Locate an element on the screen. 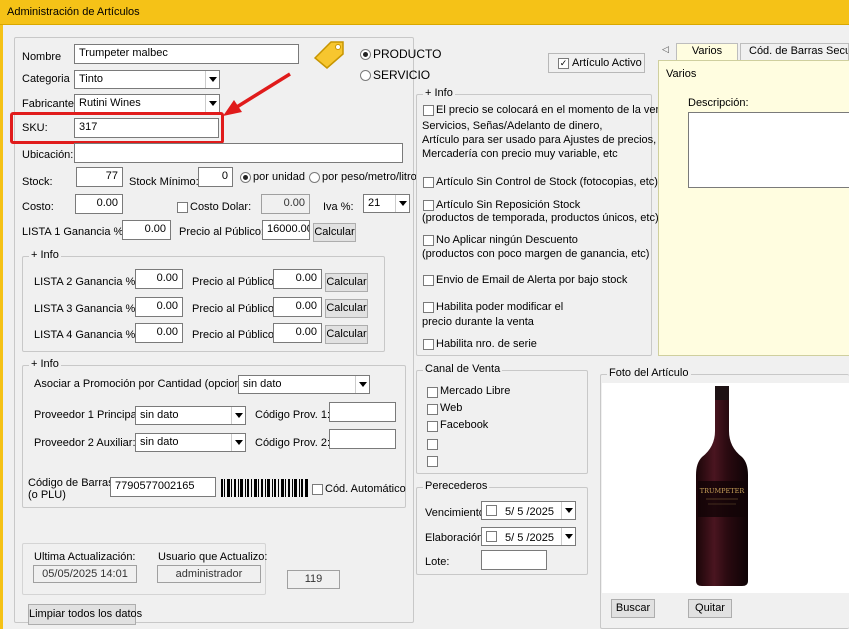  precio-momento-desc-3: Mercadería con precio muy variable, etc is located at coordinates (520, 154).